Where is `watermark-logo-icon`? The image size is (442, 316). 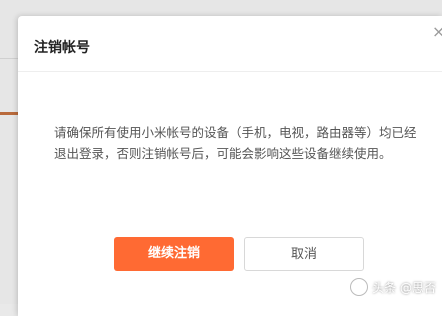 watermark-logo-icon is located at coordinates (359, 287).